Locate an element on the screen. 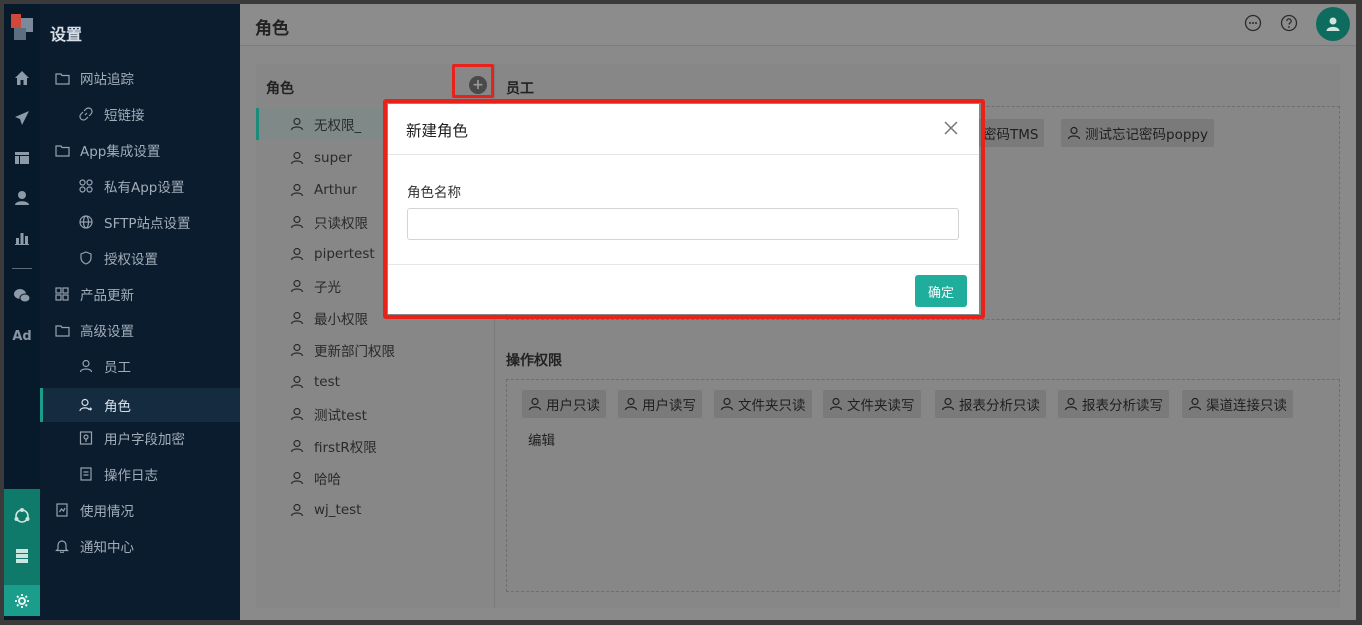 This screenshot has width=1362, height=625. sidebar-item-notification-center: 通知中心 is located at coordinates (140, 546).